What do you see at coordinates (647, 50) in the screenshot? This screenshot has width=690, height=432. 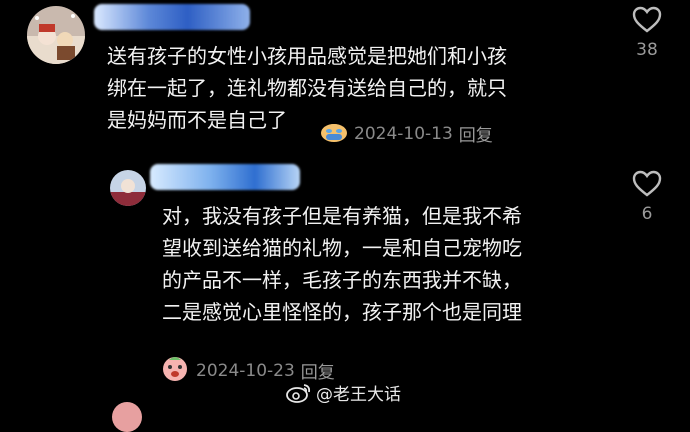 I see `like-count: 38` at bounding box center [647, 50].